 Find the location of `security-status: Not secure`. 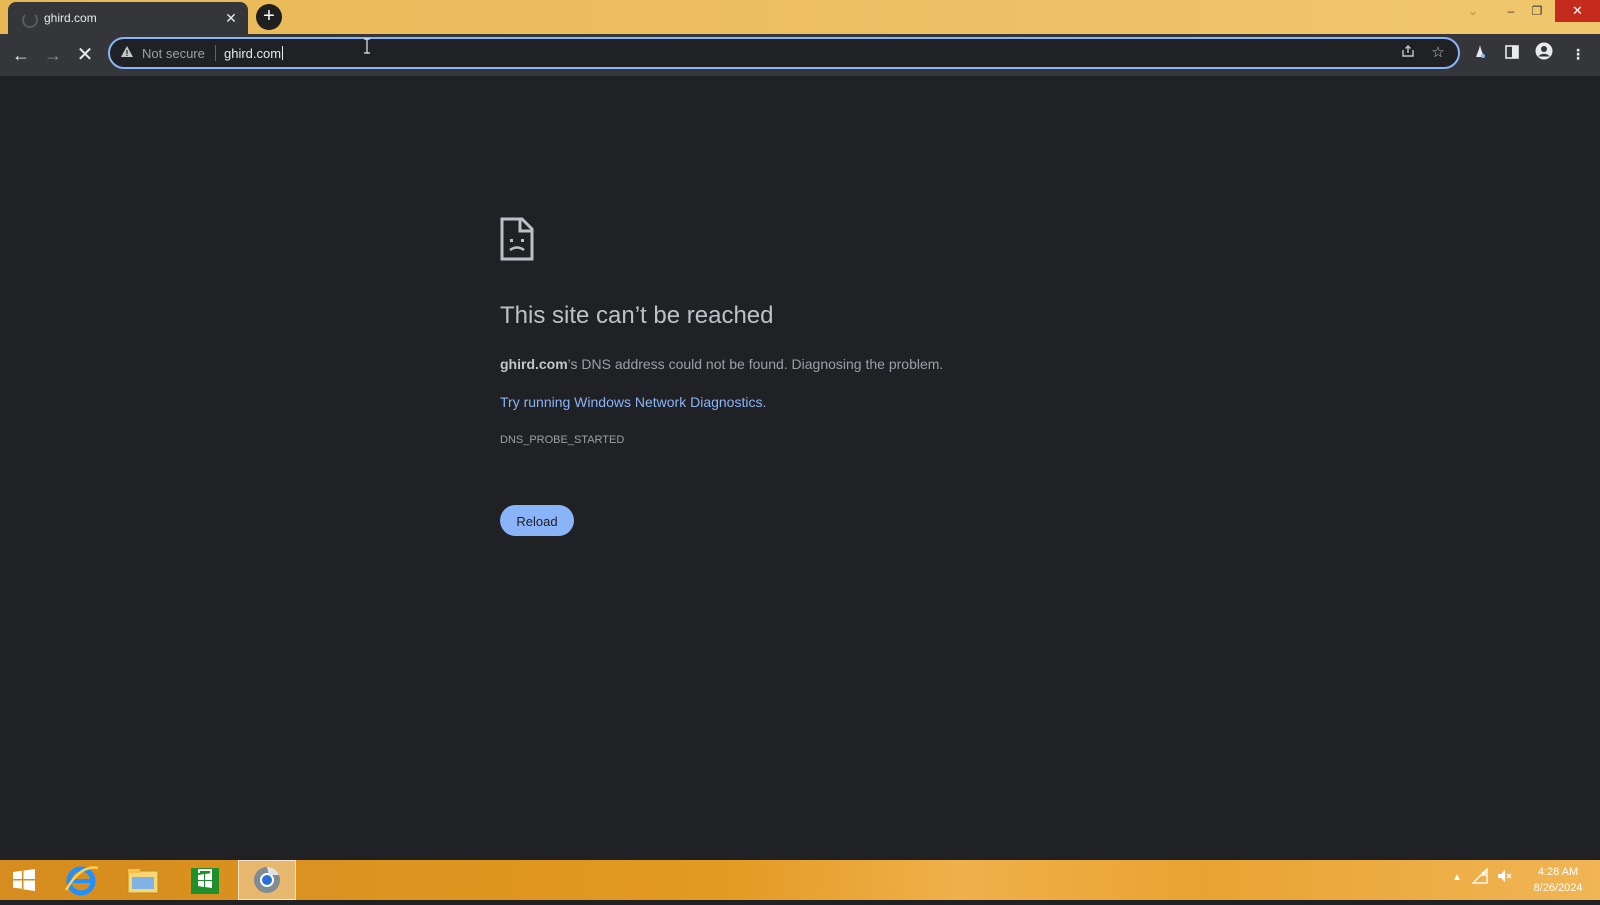

security-status: Not secure is located at coordinates (173, 53).